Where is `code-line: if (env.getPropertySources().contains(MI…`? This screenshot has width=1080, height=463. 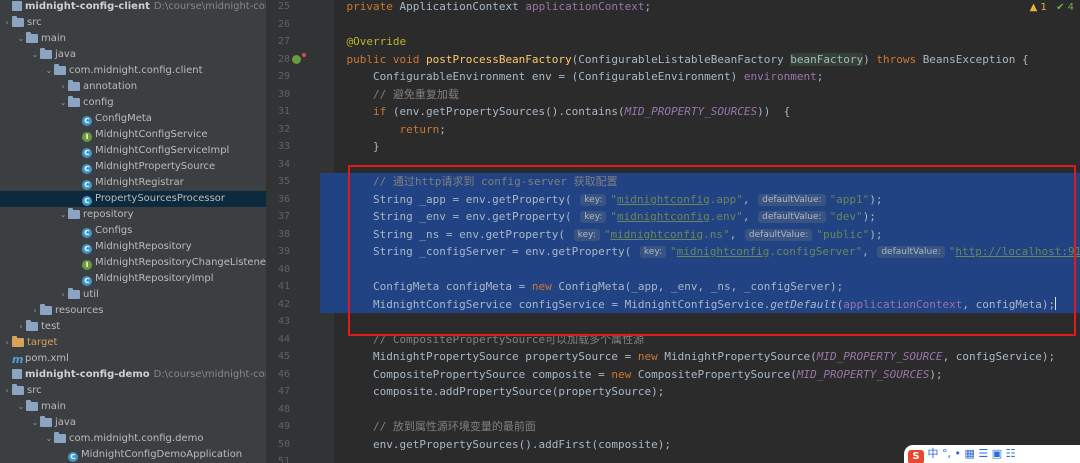
code-line: if (env.getPropertySources().contains(MI… is located at coordinates (700, 112).